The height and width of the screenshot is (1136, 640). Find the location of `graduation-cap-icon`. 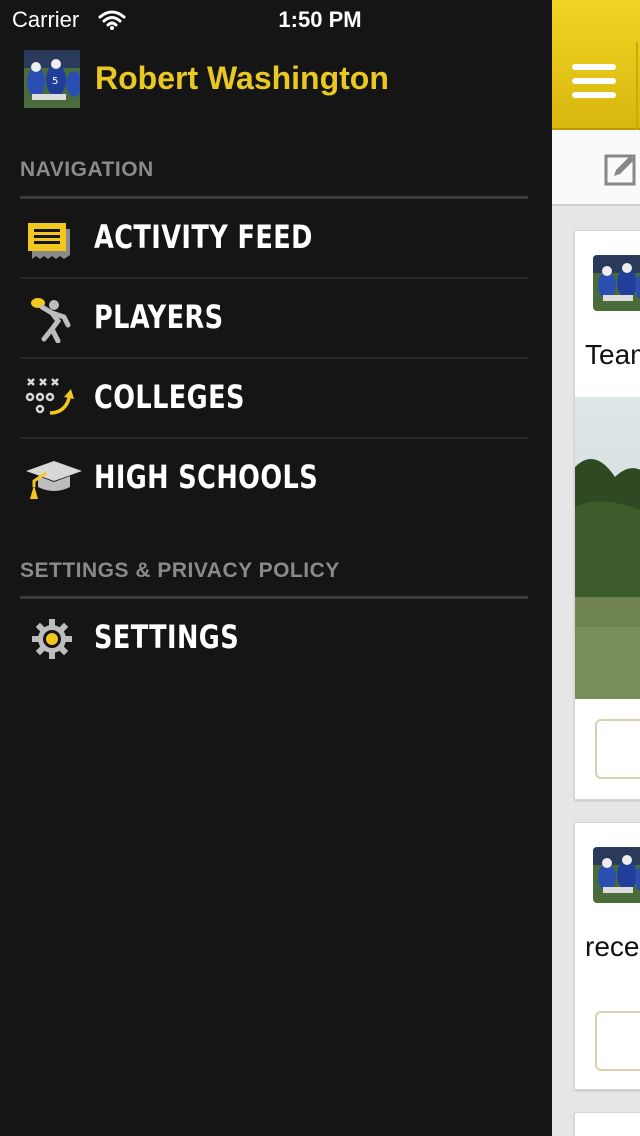

graduation-cap-icon is located at coordinates (53, 479).